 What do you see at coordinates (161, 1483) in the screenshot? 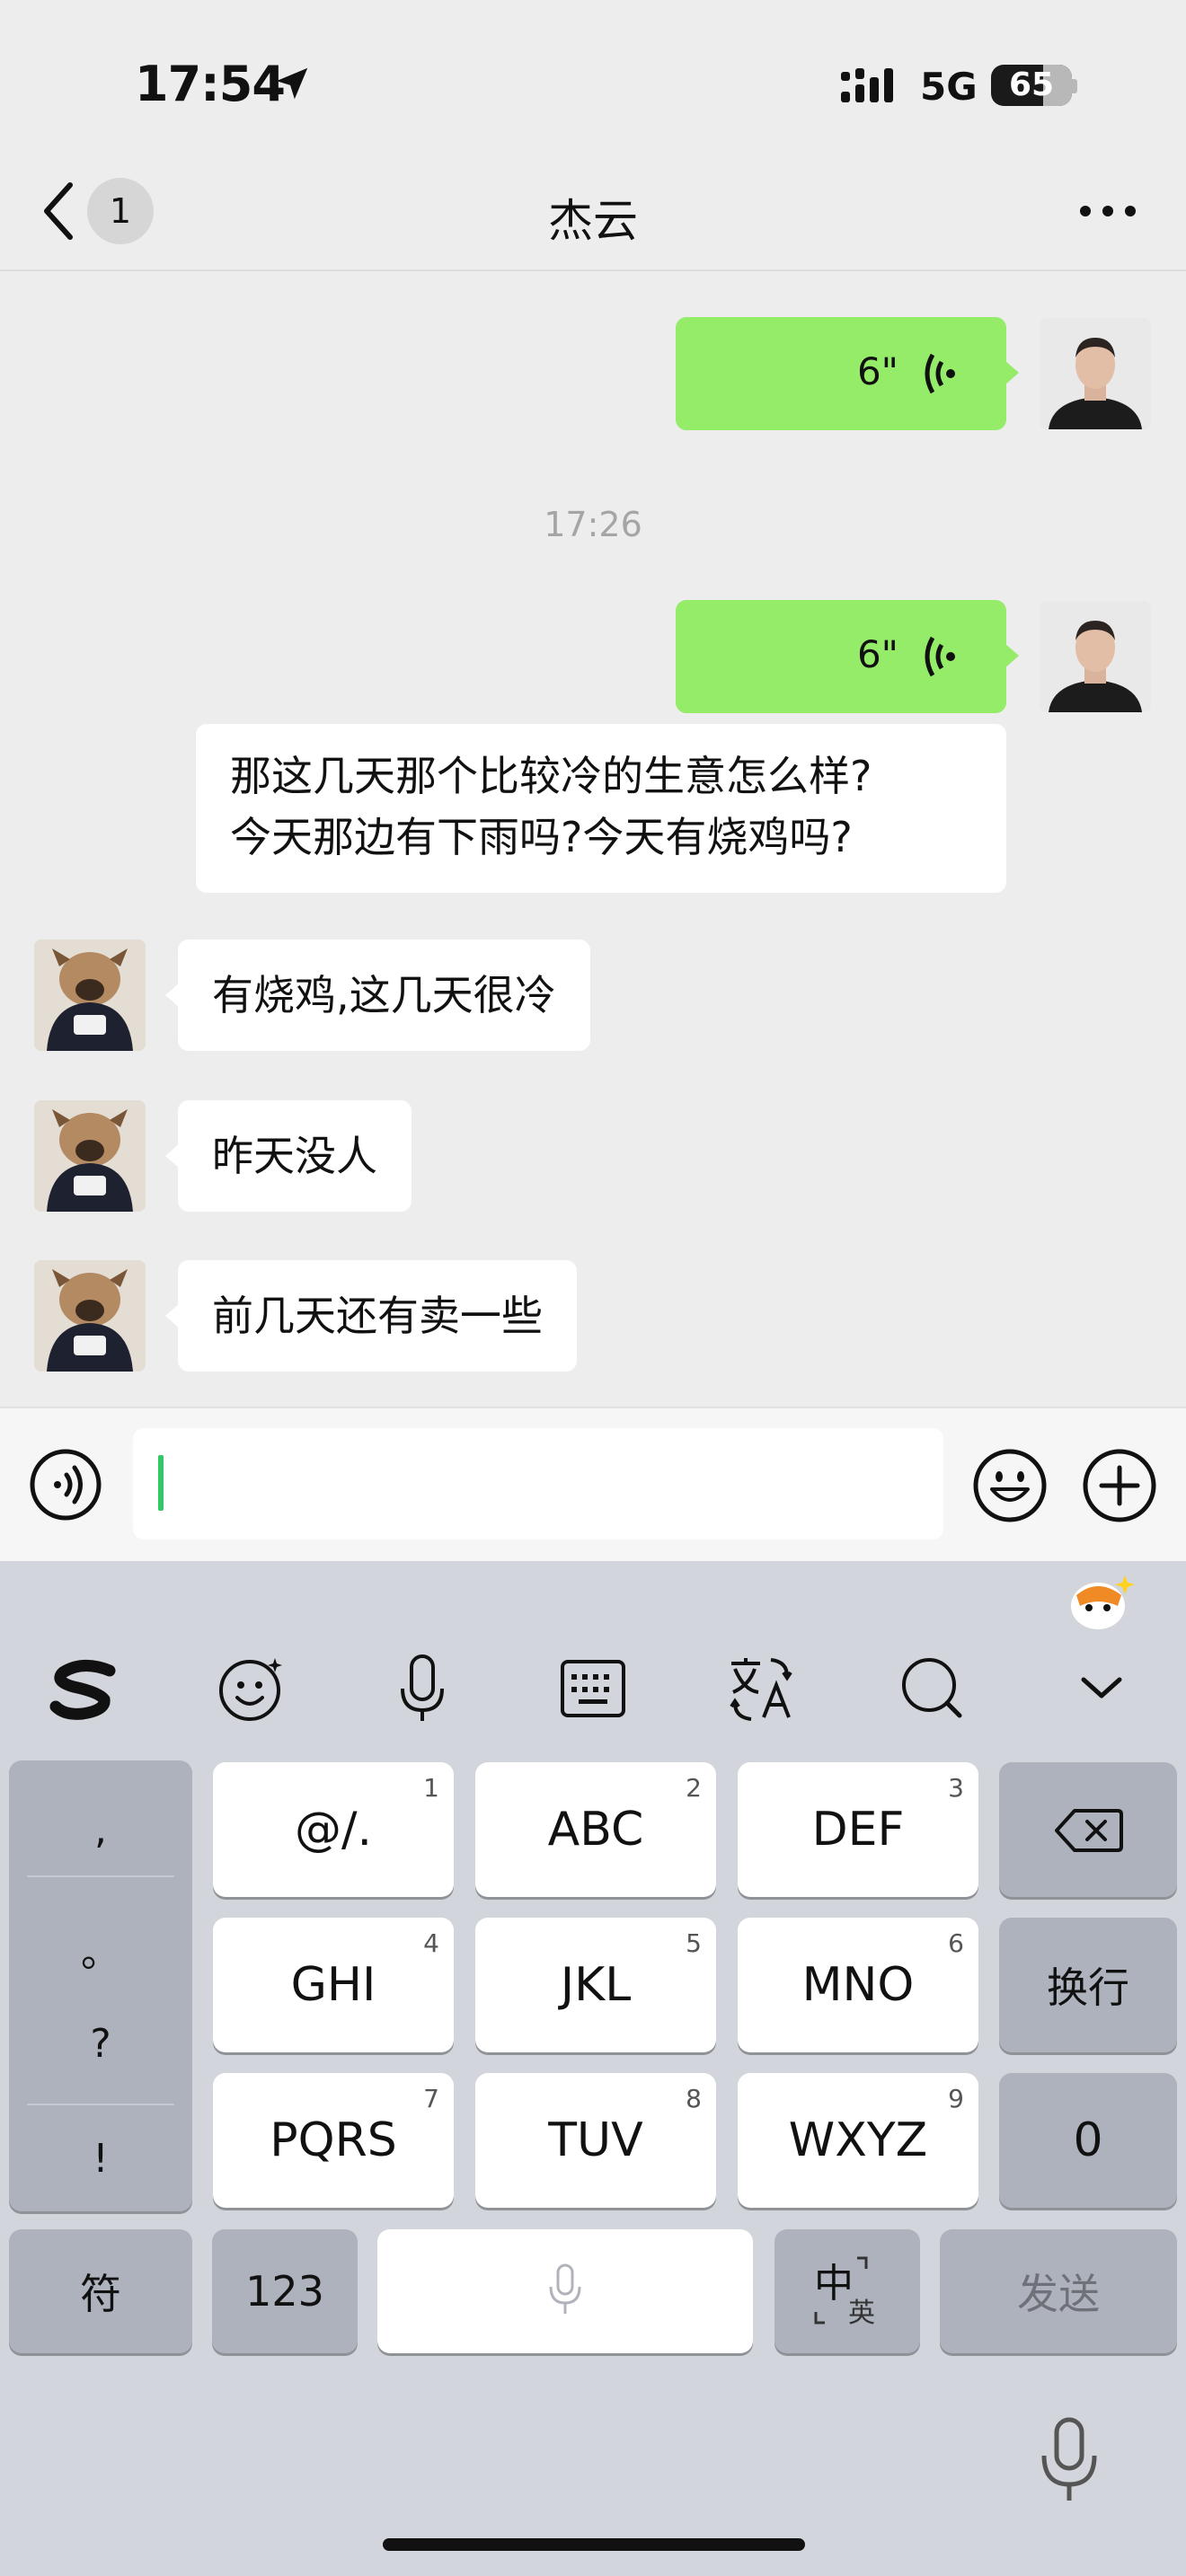
I see `text-caret` at bounding box center [161, 1483].